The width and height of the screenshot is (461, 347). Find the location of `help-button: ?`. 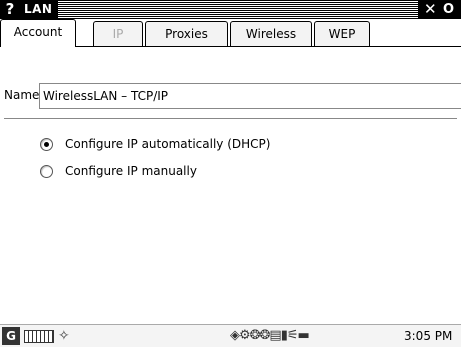

help-button: ? is located at coordinates (10, 9).